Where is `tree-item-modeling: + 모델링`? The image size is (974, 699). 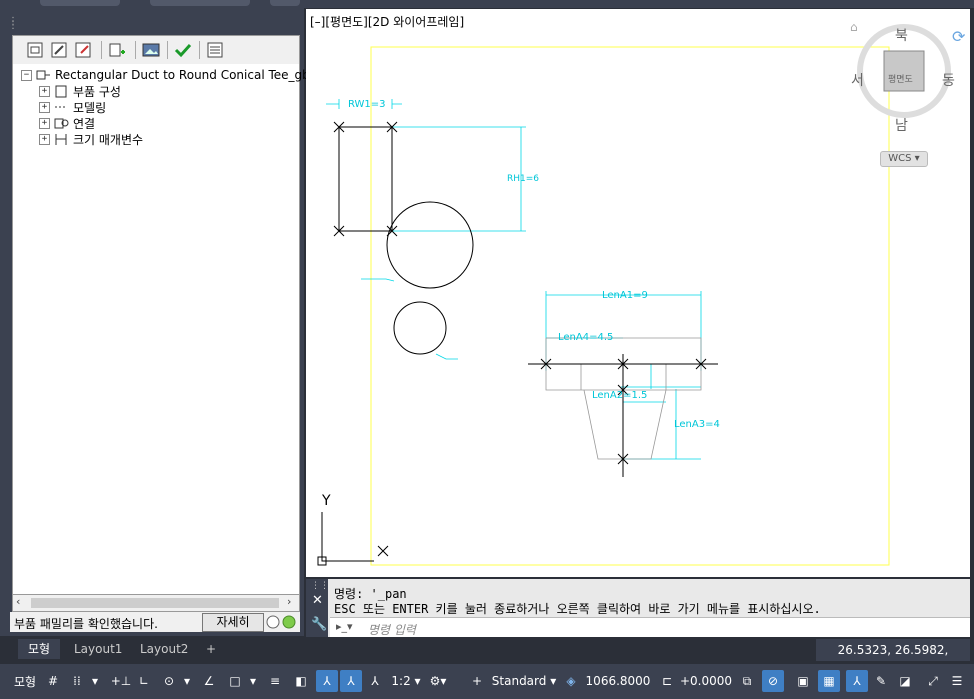
tree-item-modeling: + 모델링 is located at coordinates (72, 107).